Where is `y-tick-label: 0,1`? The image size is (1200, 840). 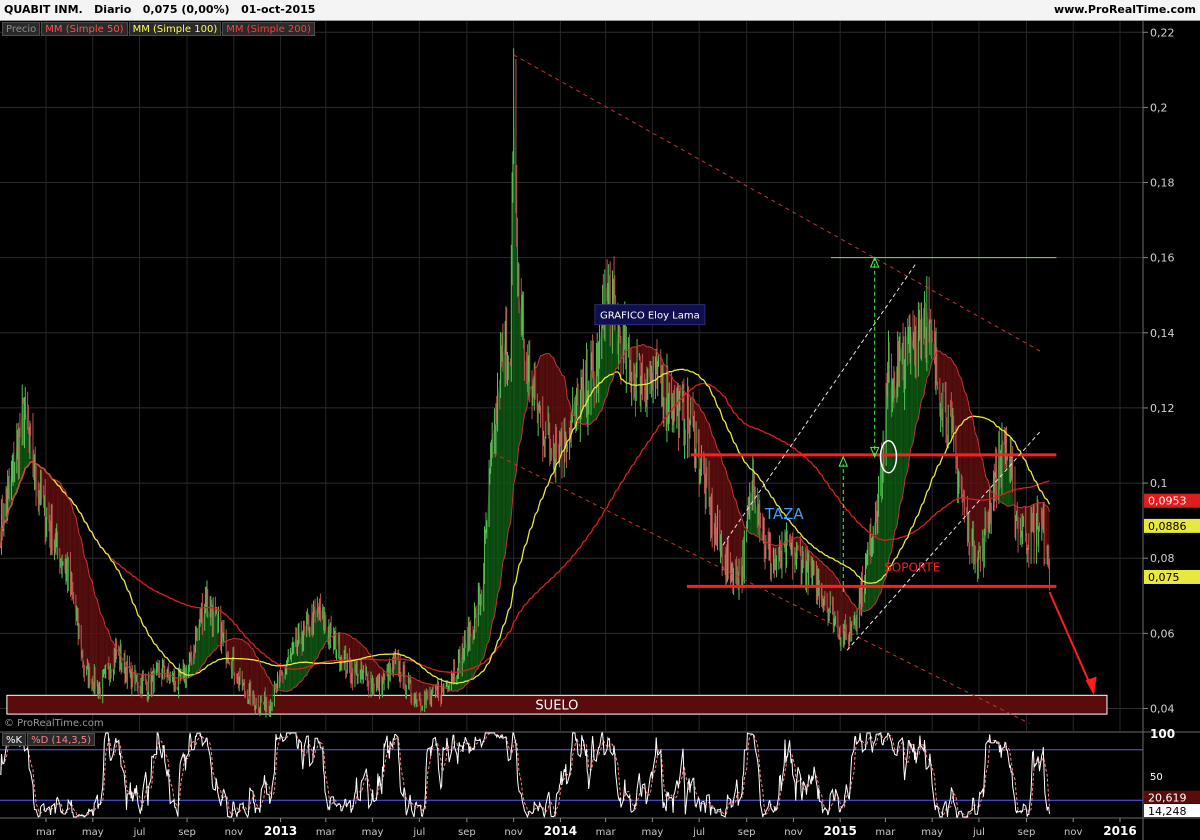
y-tick-label: 0,1 is located at coordinates (1159, 483).